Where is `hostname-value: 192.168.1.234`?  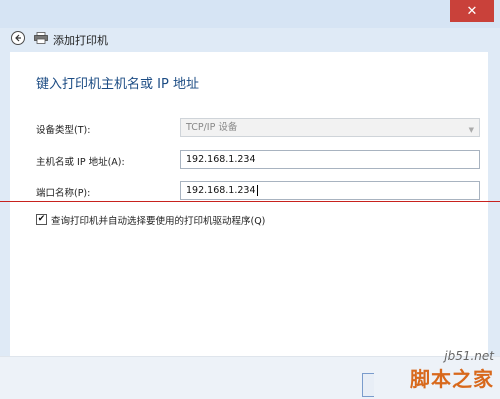 hostname-value: 192.168.1.234 is located at coordinates (221, 159).